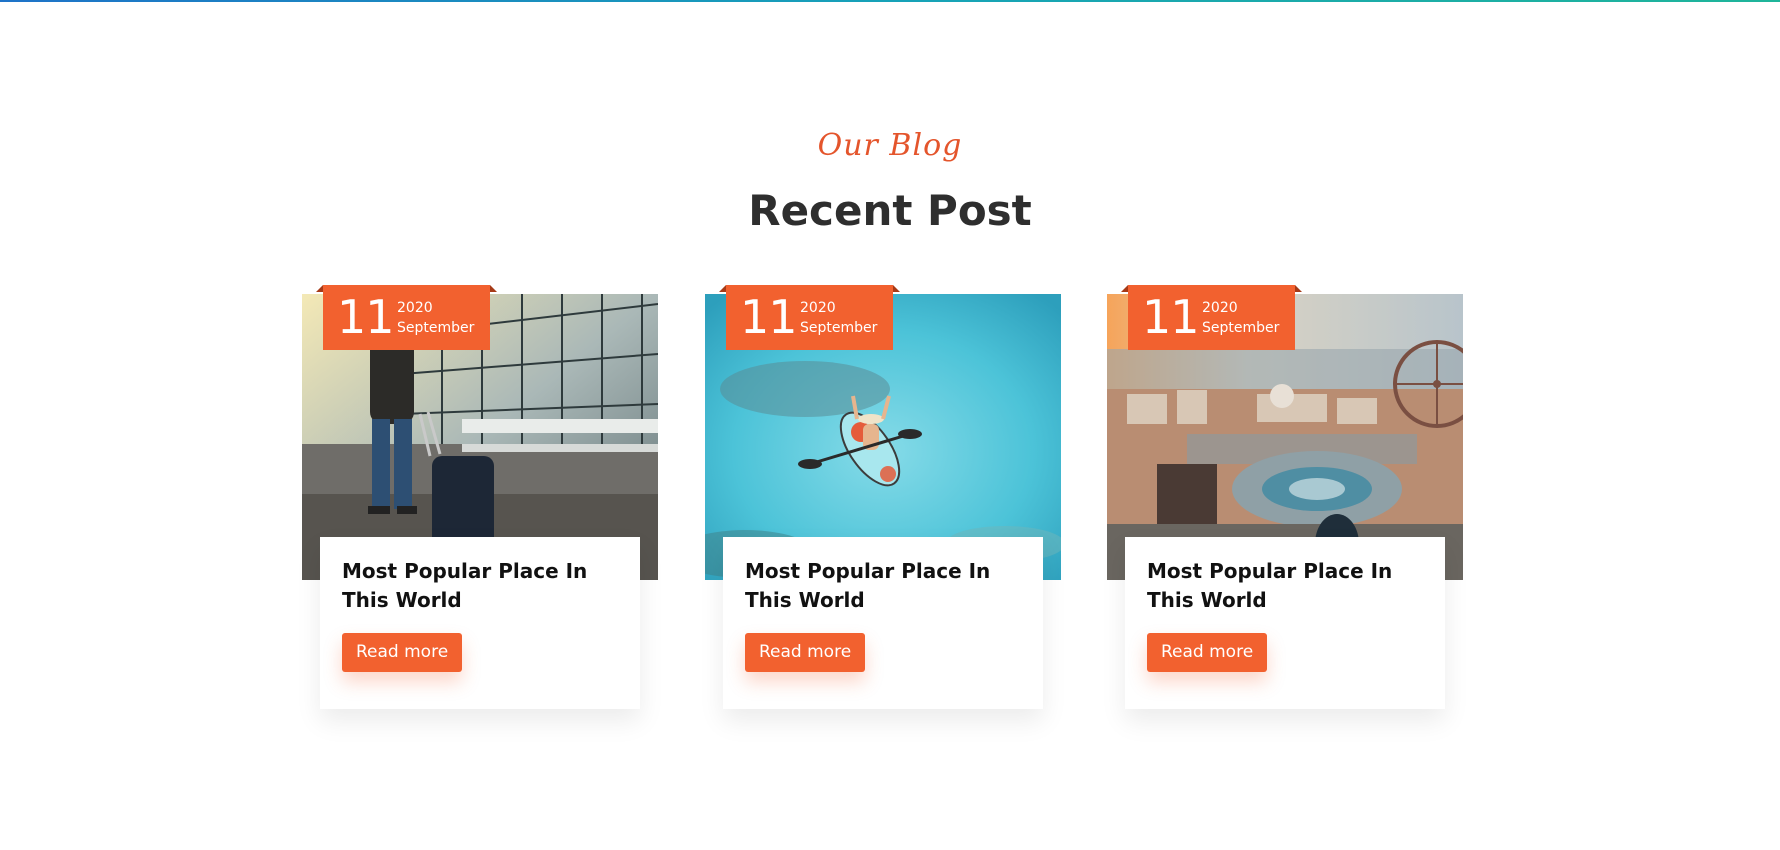 This screenshot has width=1780, height=850. Describe the element at coordinates (890, 1) in the screenshot. I see `top-gradient-strip` at that location.